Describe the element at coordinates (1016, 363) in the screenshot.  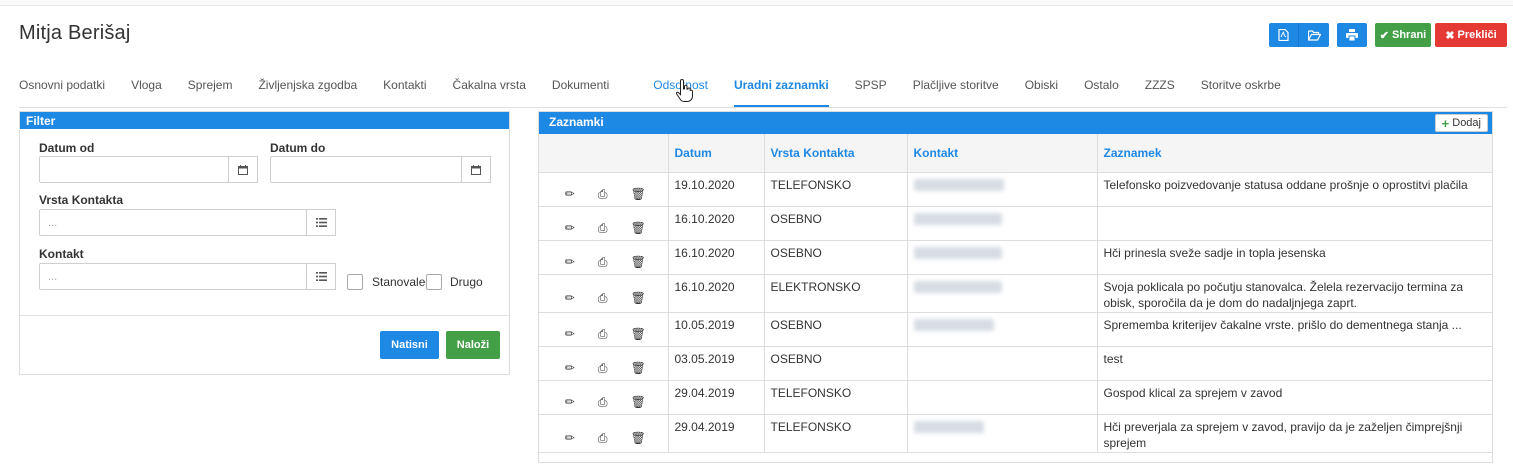
I see `table-row: ✏ ⎙ 🗑 03.05.2019 OSEBNO test` at that location.